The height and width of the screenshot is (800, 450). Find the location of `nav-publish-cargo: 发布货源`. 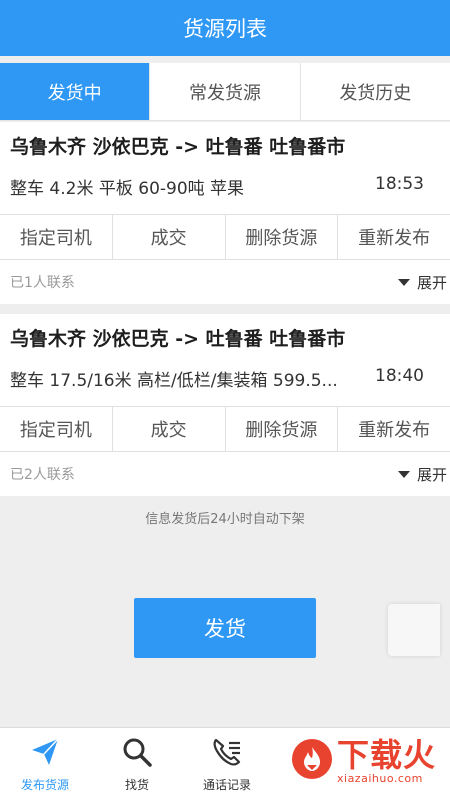

nav-publish-cargo: 发布货源 is located at coordinates (45, 764).